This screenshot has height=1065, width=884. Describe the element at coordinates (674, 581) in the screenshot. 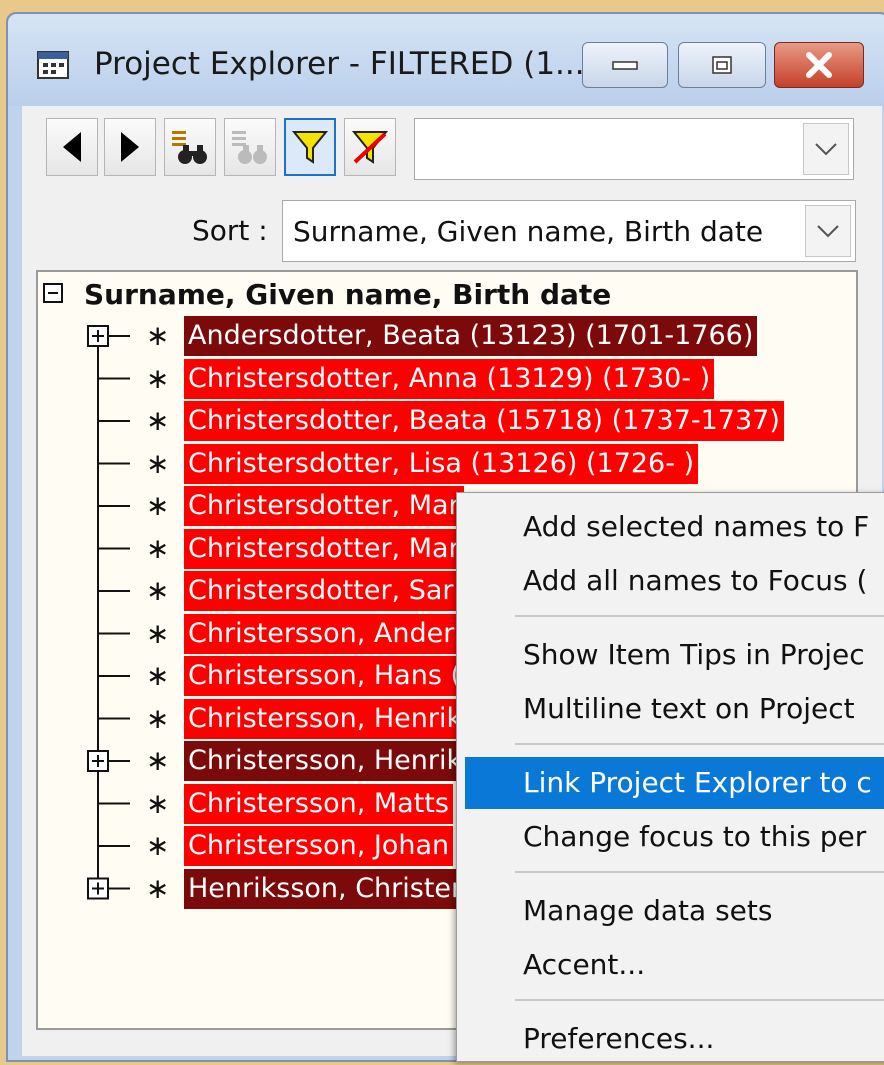

I see `context-menu-item: Add all names to Focus (` at that location.